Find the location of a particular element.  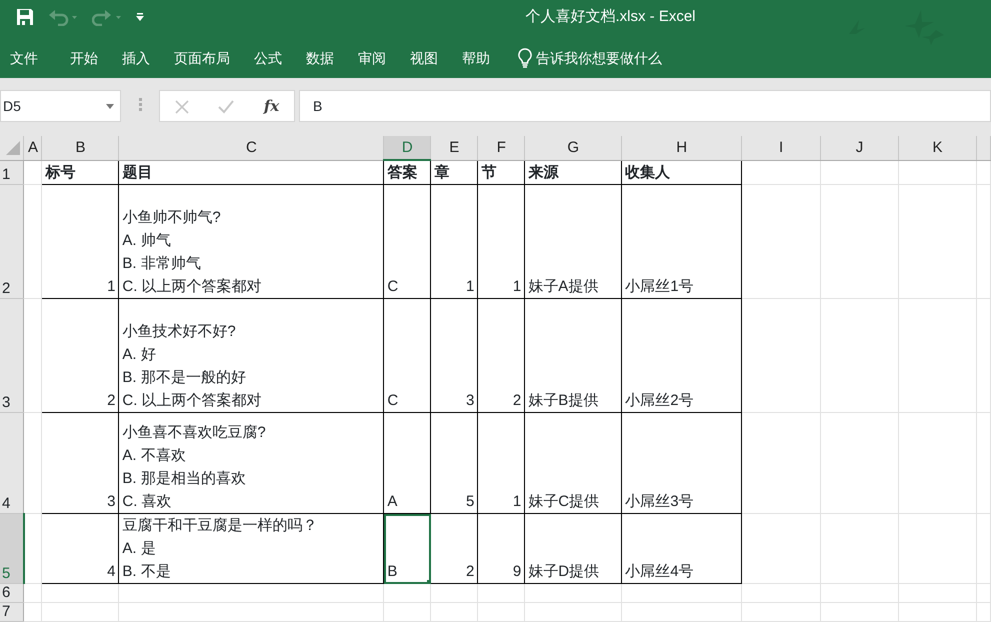

row-header: 3 is located at coordinates (12, 355).